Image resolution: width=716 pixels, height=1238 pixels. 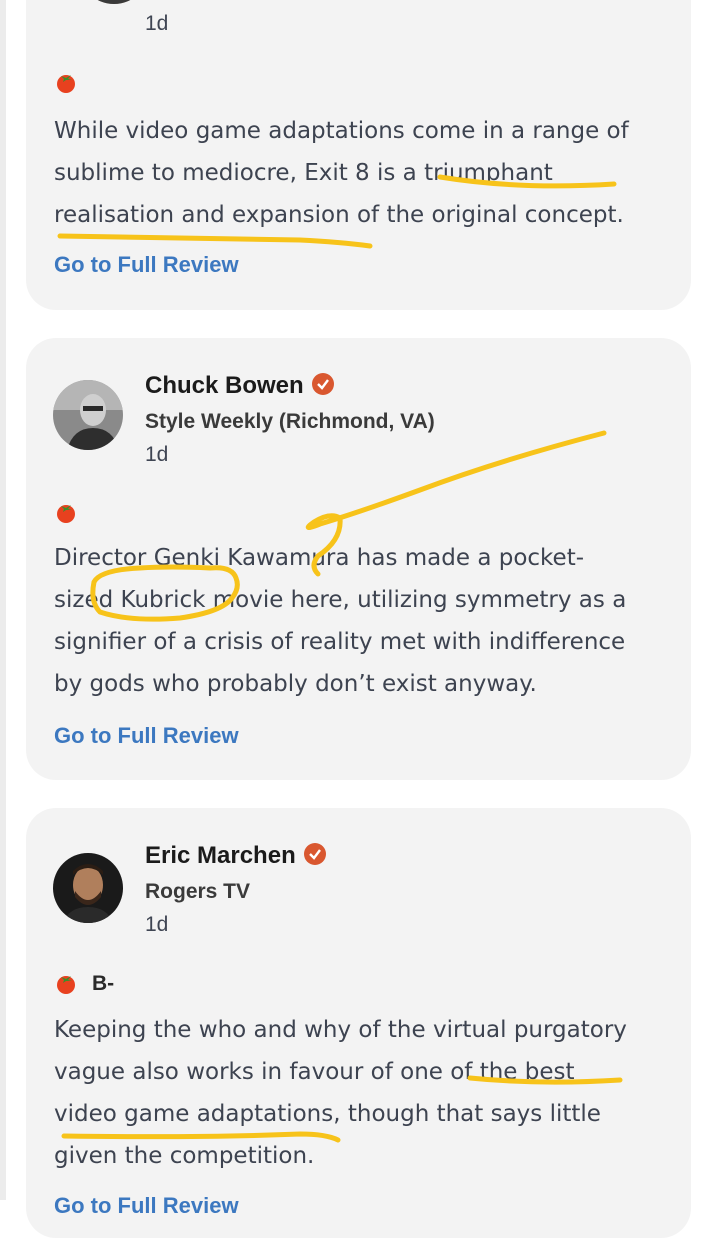 I want to click on review-grade: B-, so click(x=103, y=983).